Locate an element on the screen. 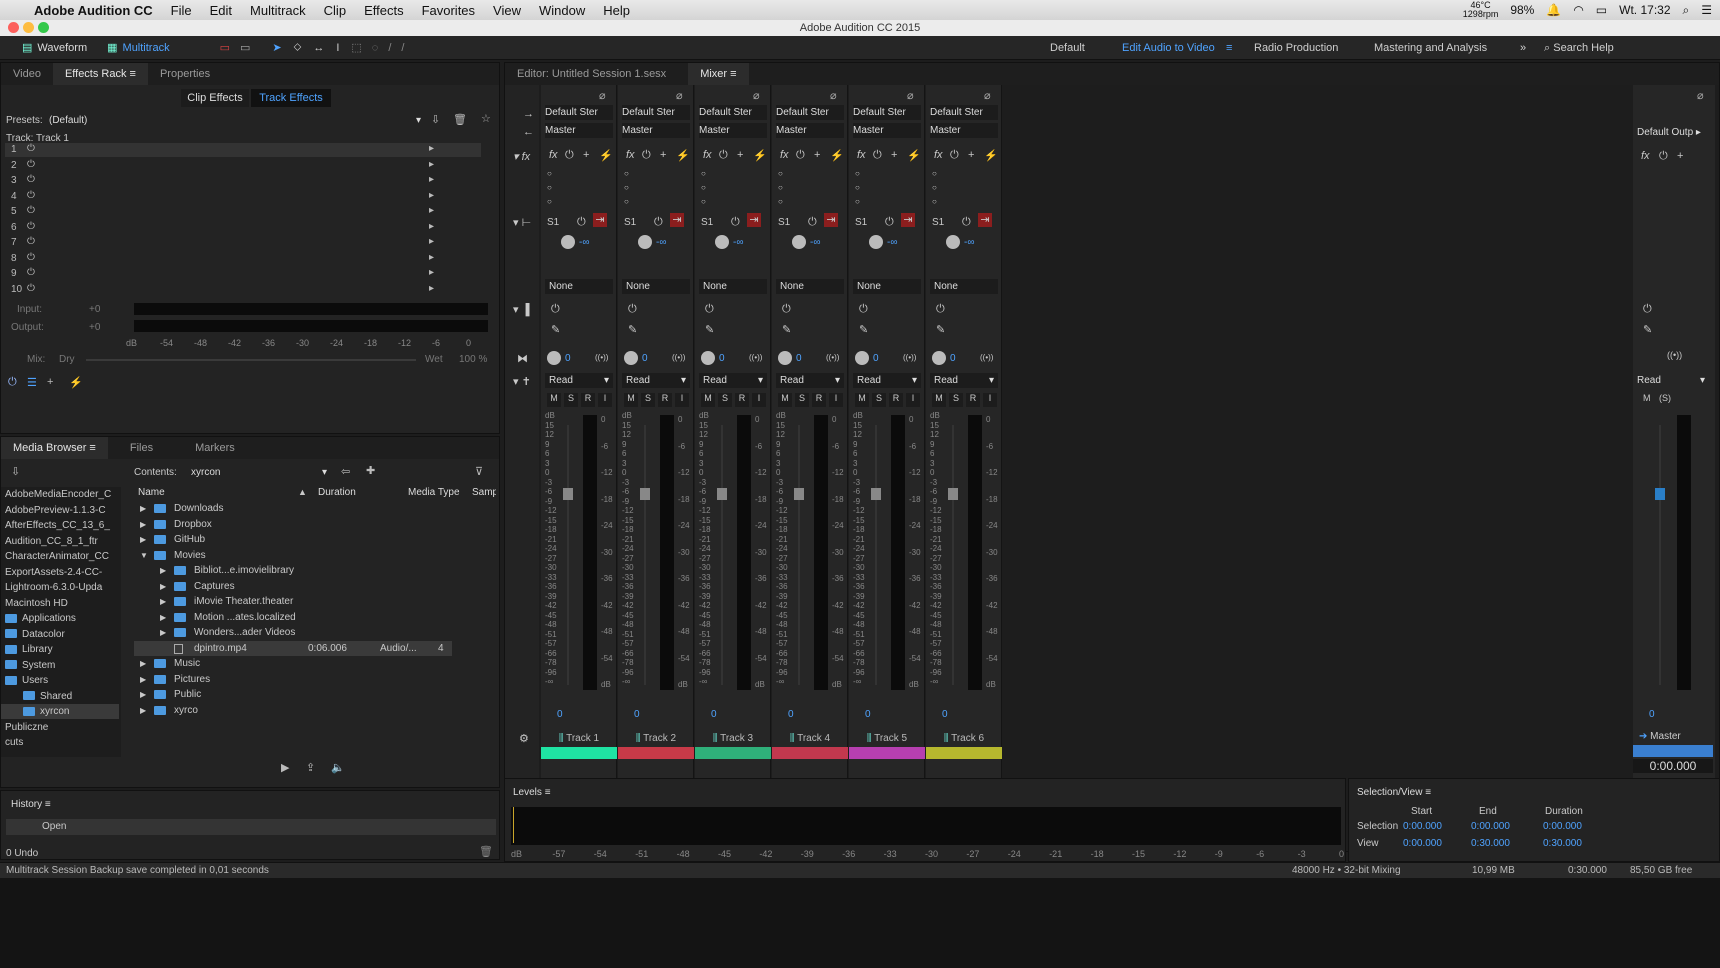 This screenshot has height=968, width=1720. menu-window: Window is located at coordinates (562, 10).